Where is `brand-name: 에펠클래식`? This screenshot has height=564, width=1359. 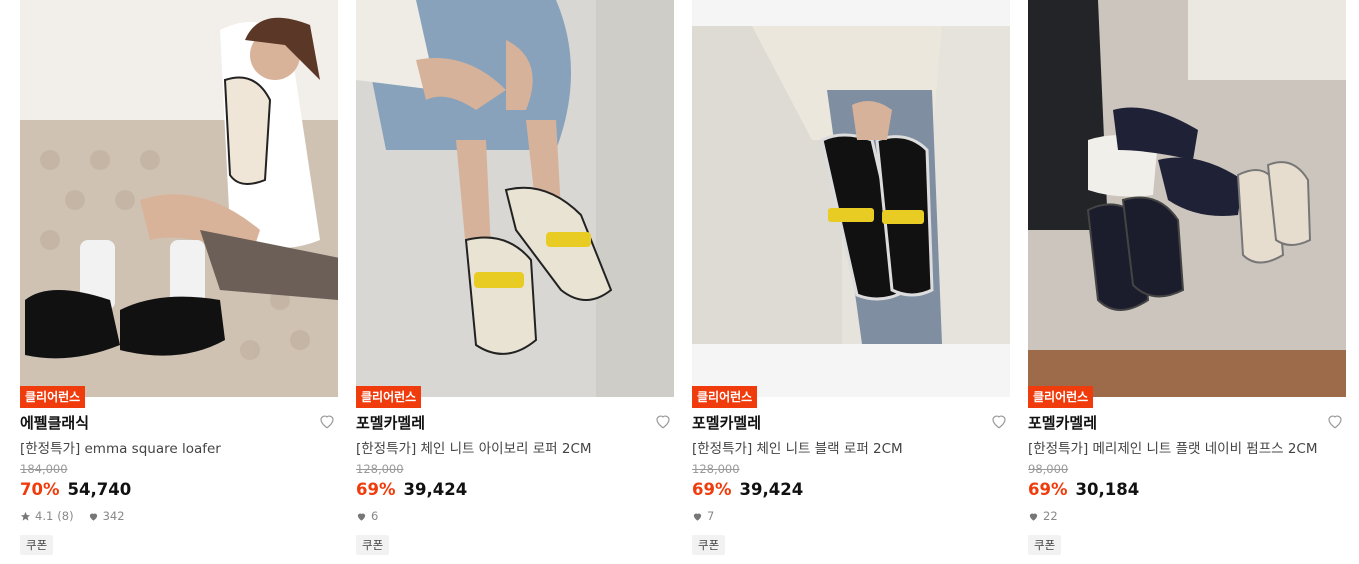
brand-name: 에펠클래식 is located at coordinates (54, 422).